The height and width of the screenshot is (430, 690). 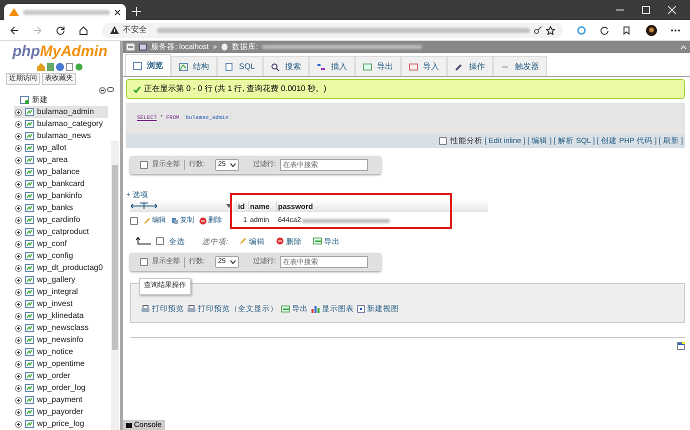 What do you see at coordinates (145, 308) in the screenshot?
I see `printer-icon` at bounding box center [145, 308].